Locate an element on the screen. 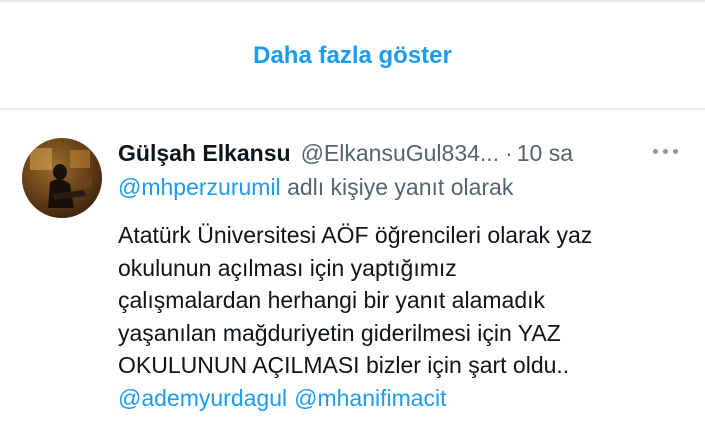 The height and width of the screenshot is (431, 705). reply-to-mention: @mhperzurumil is located at coordinates (199, 187).